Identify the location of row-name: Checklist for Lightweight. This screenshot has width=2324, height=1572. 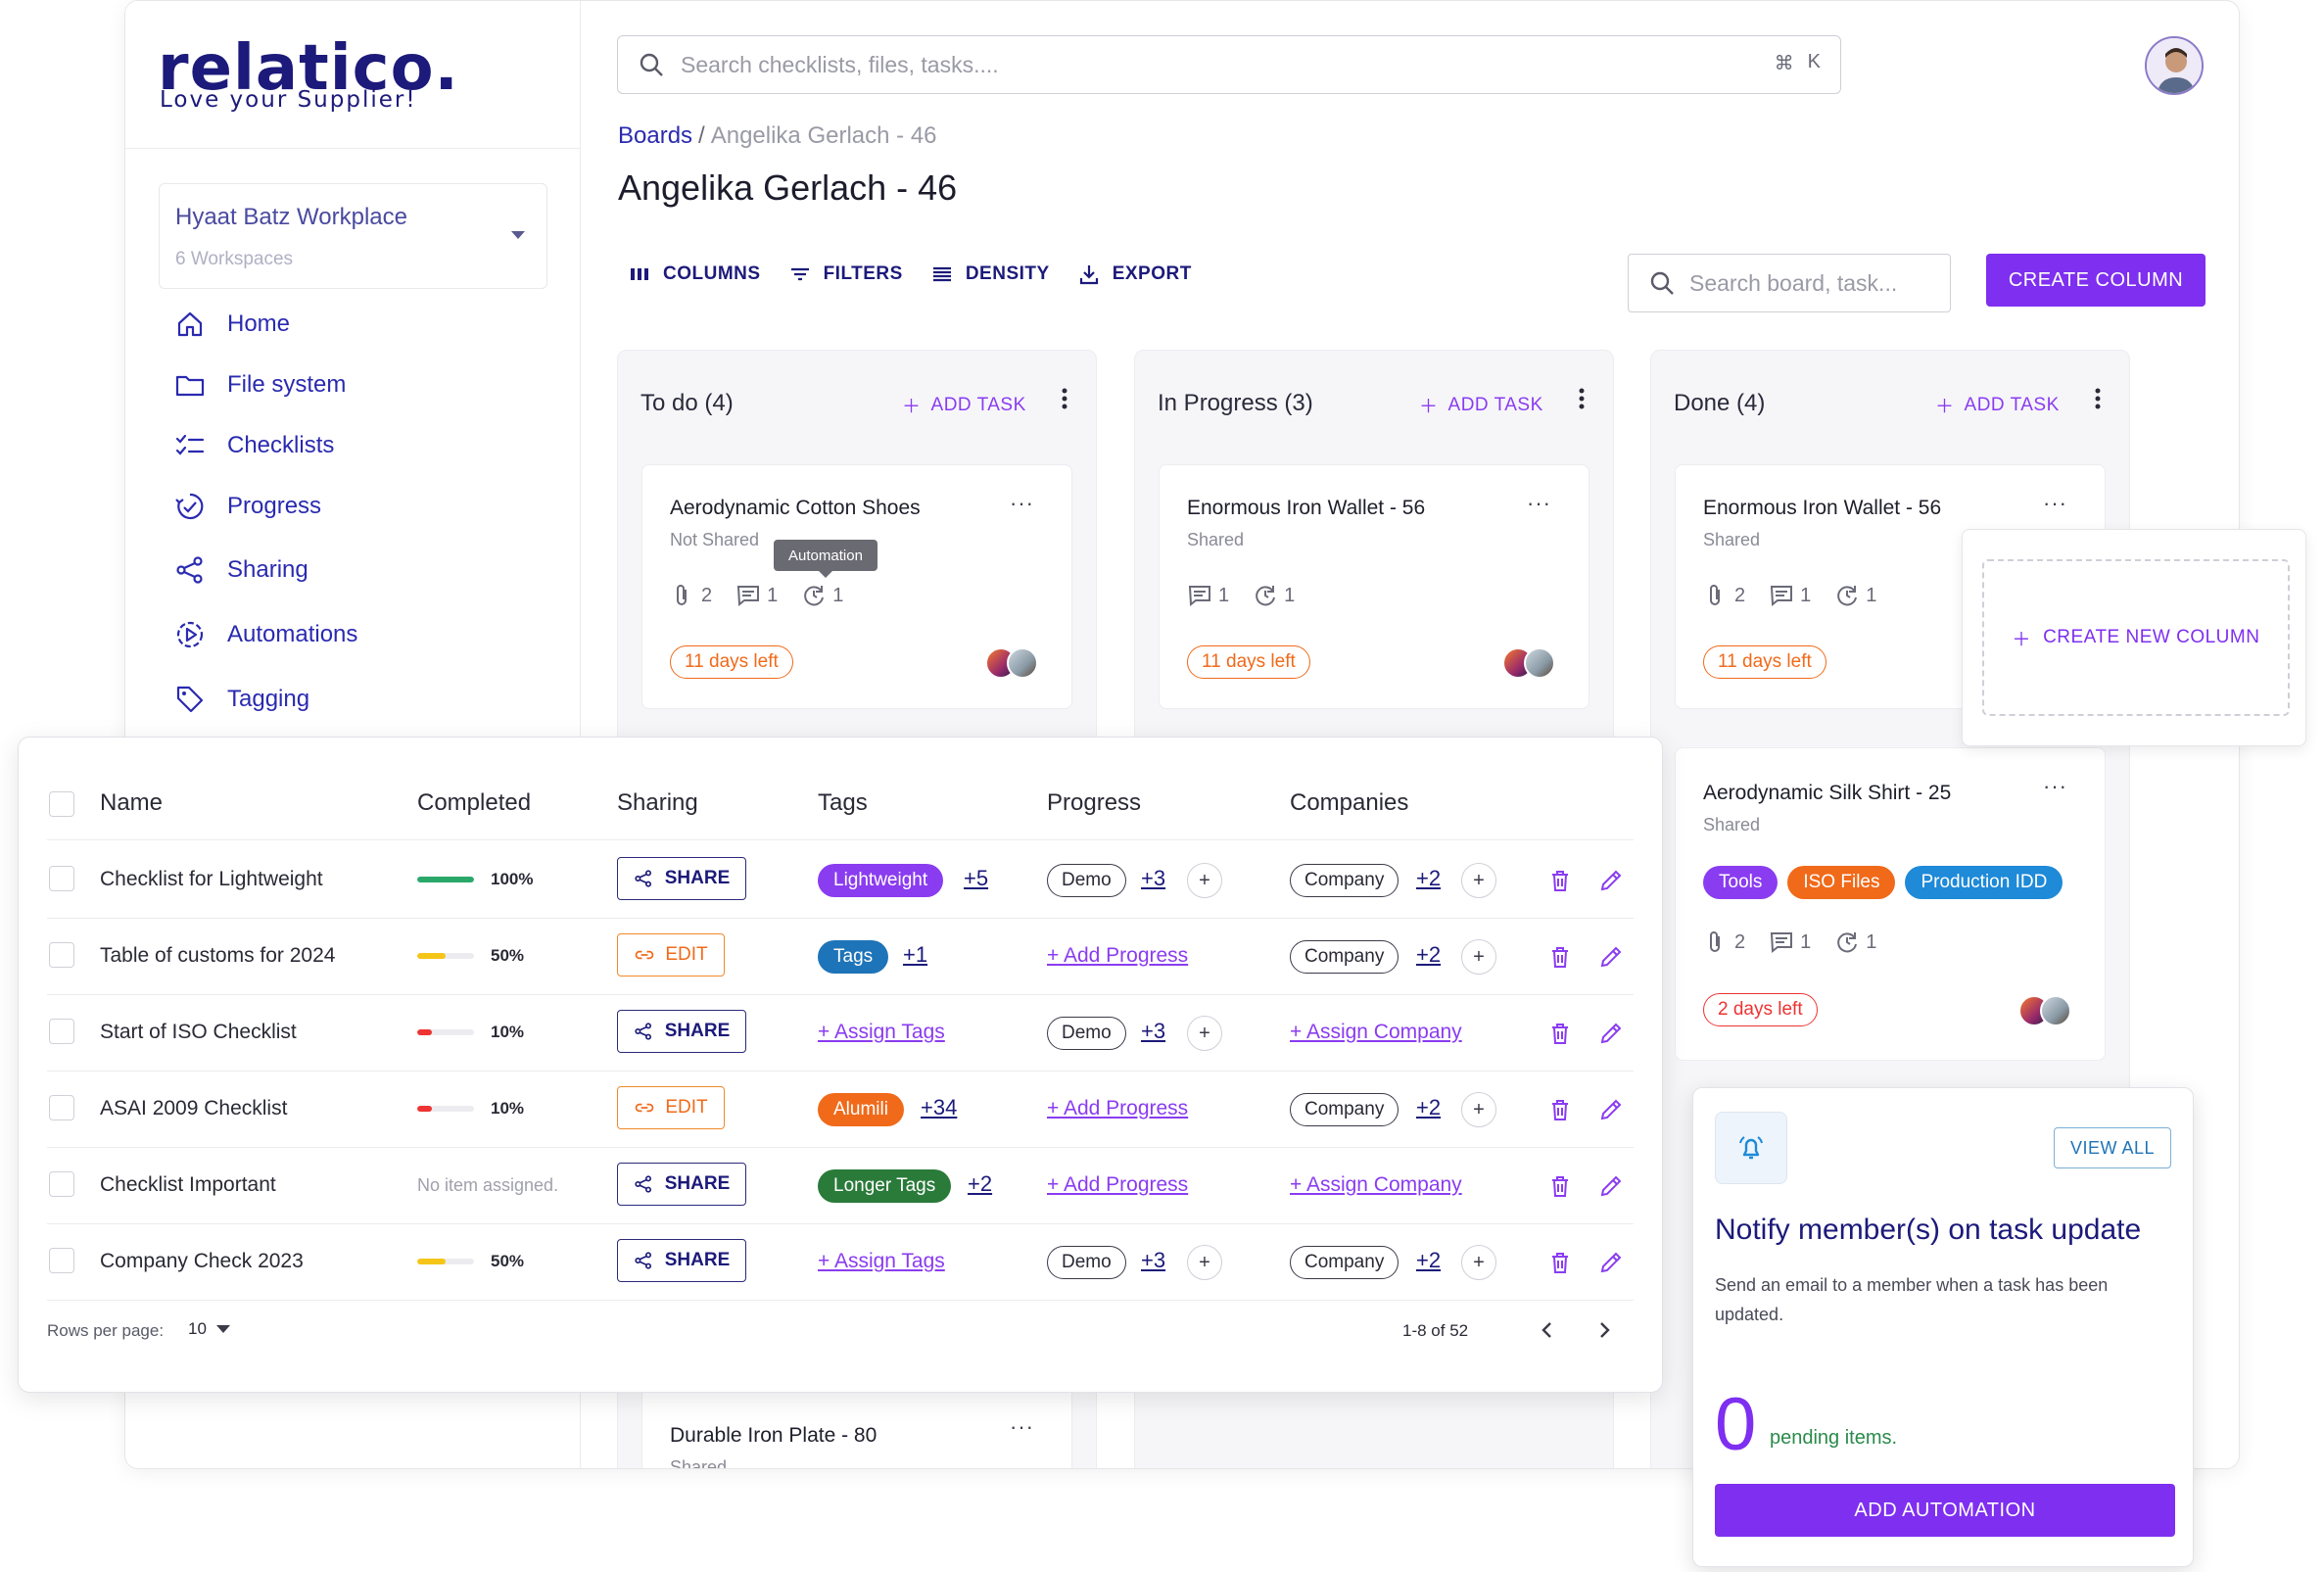
(212, 879).